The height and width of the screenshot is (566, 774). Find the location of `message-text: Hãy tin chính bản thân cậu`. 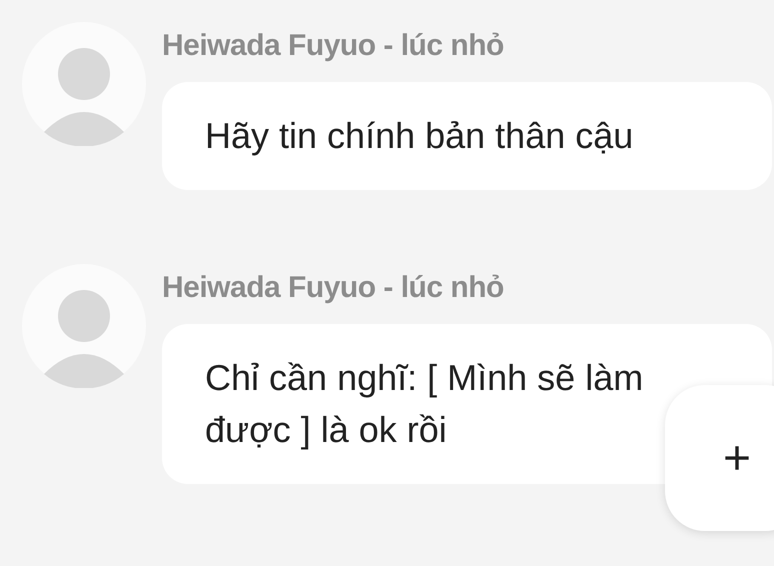

message-text: Hãy tin chính bản thân cậu is located at coordinates (419, 136).